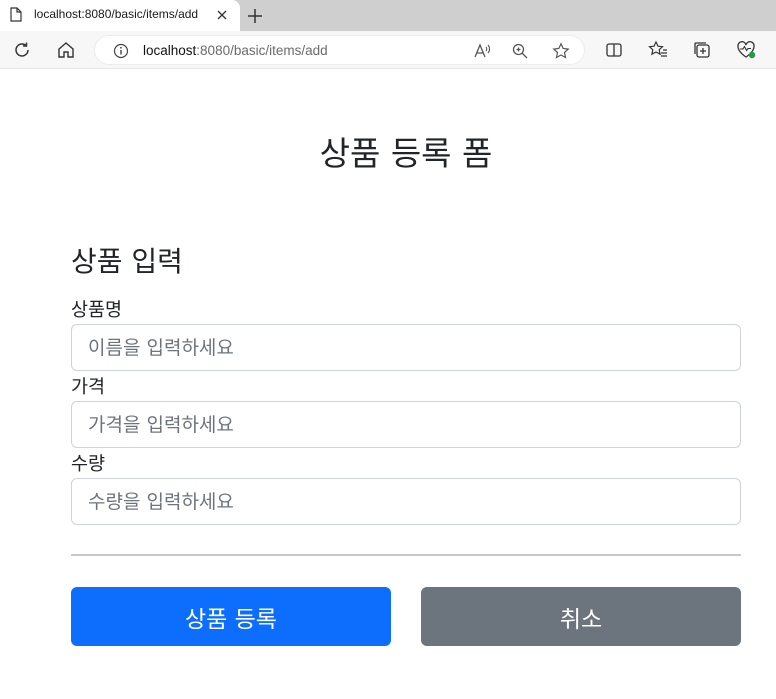 The width and height of the screenshot is (776, 699). I want to click on quantity-label: 수량, so click(88, 464).